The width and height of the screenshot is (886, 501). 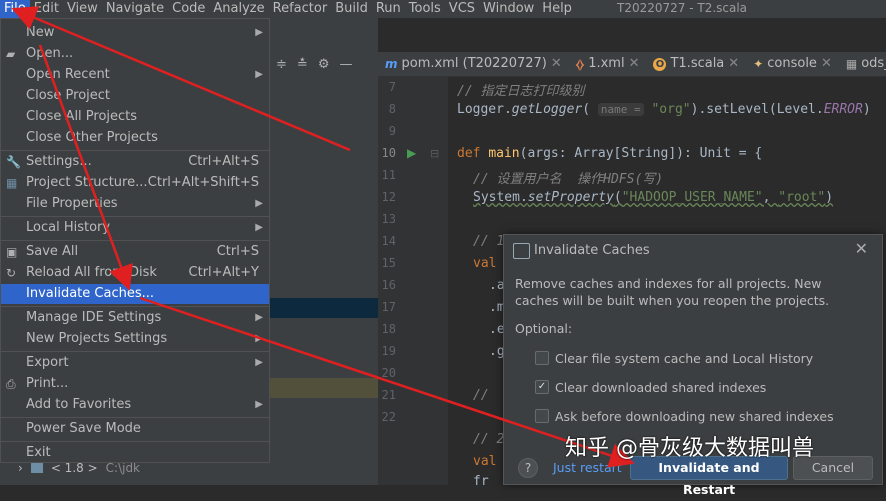 I want to click on arrow-to-file-menu, so click(x=181, y=79).